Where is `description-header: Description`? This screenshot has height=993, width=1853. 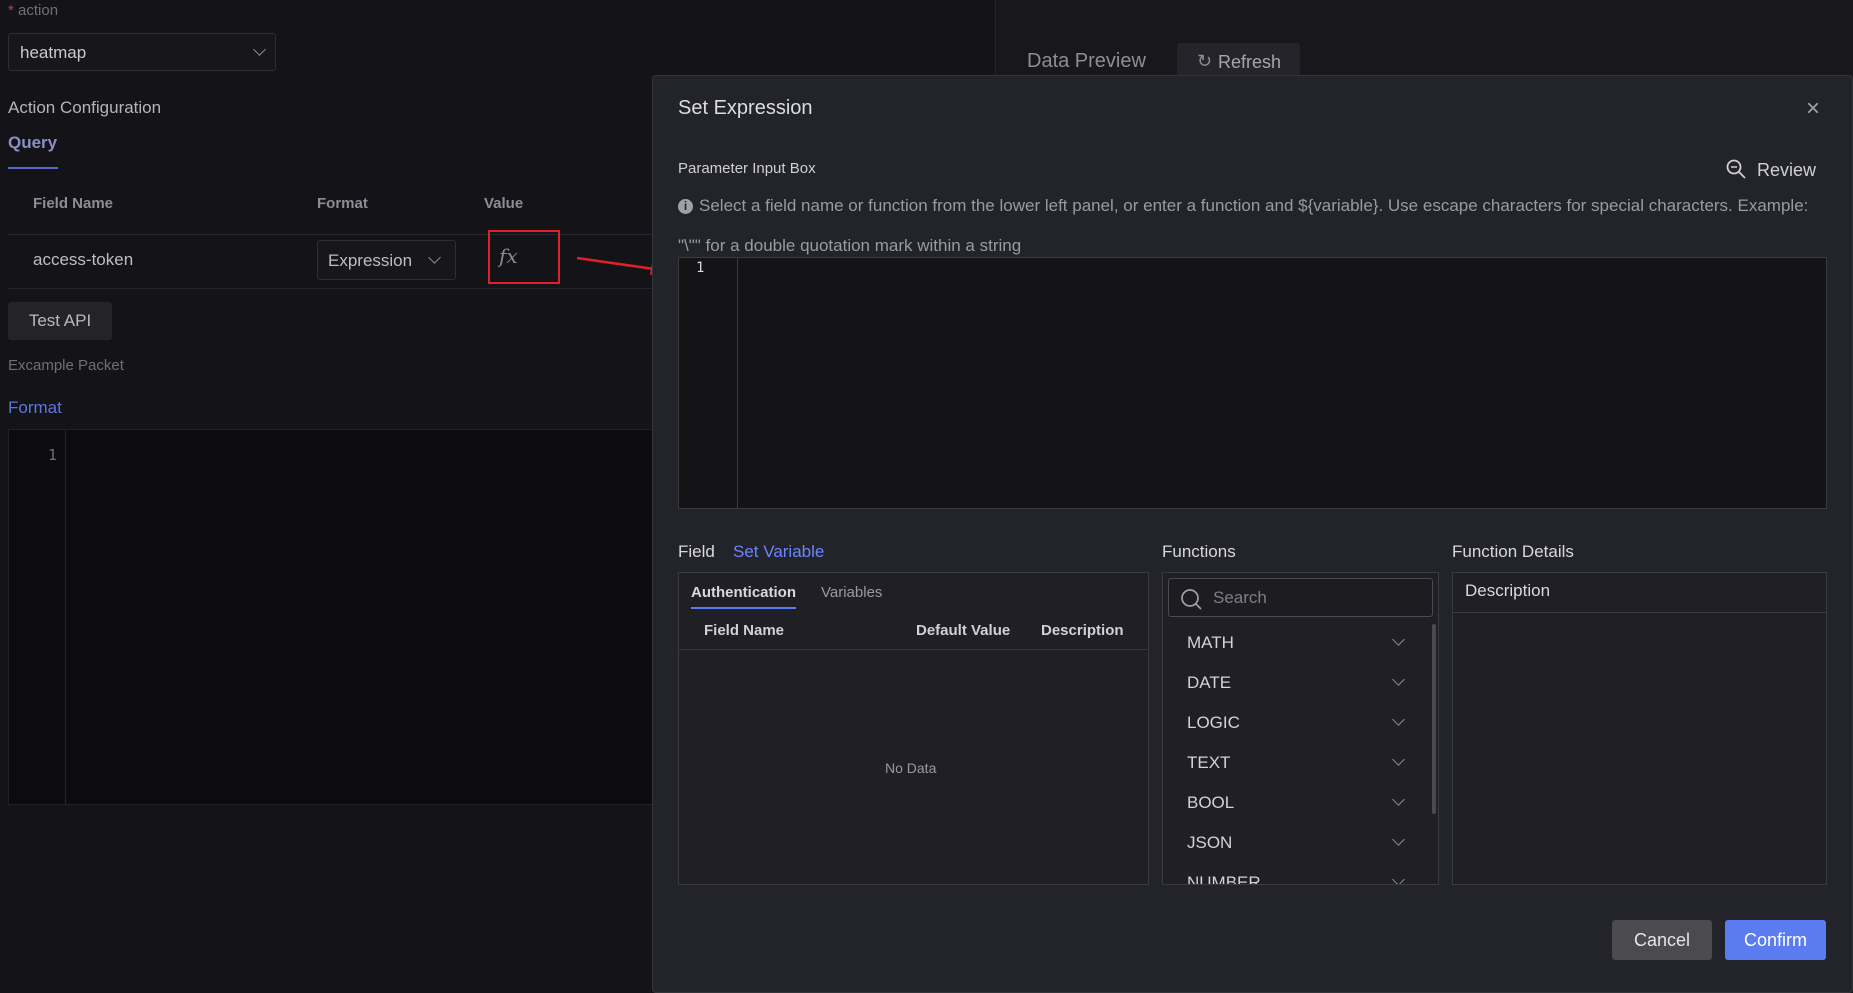
description-header: Description is located at coordinates (1508, 590).